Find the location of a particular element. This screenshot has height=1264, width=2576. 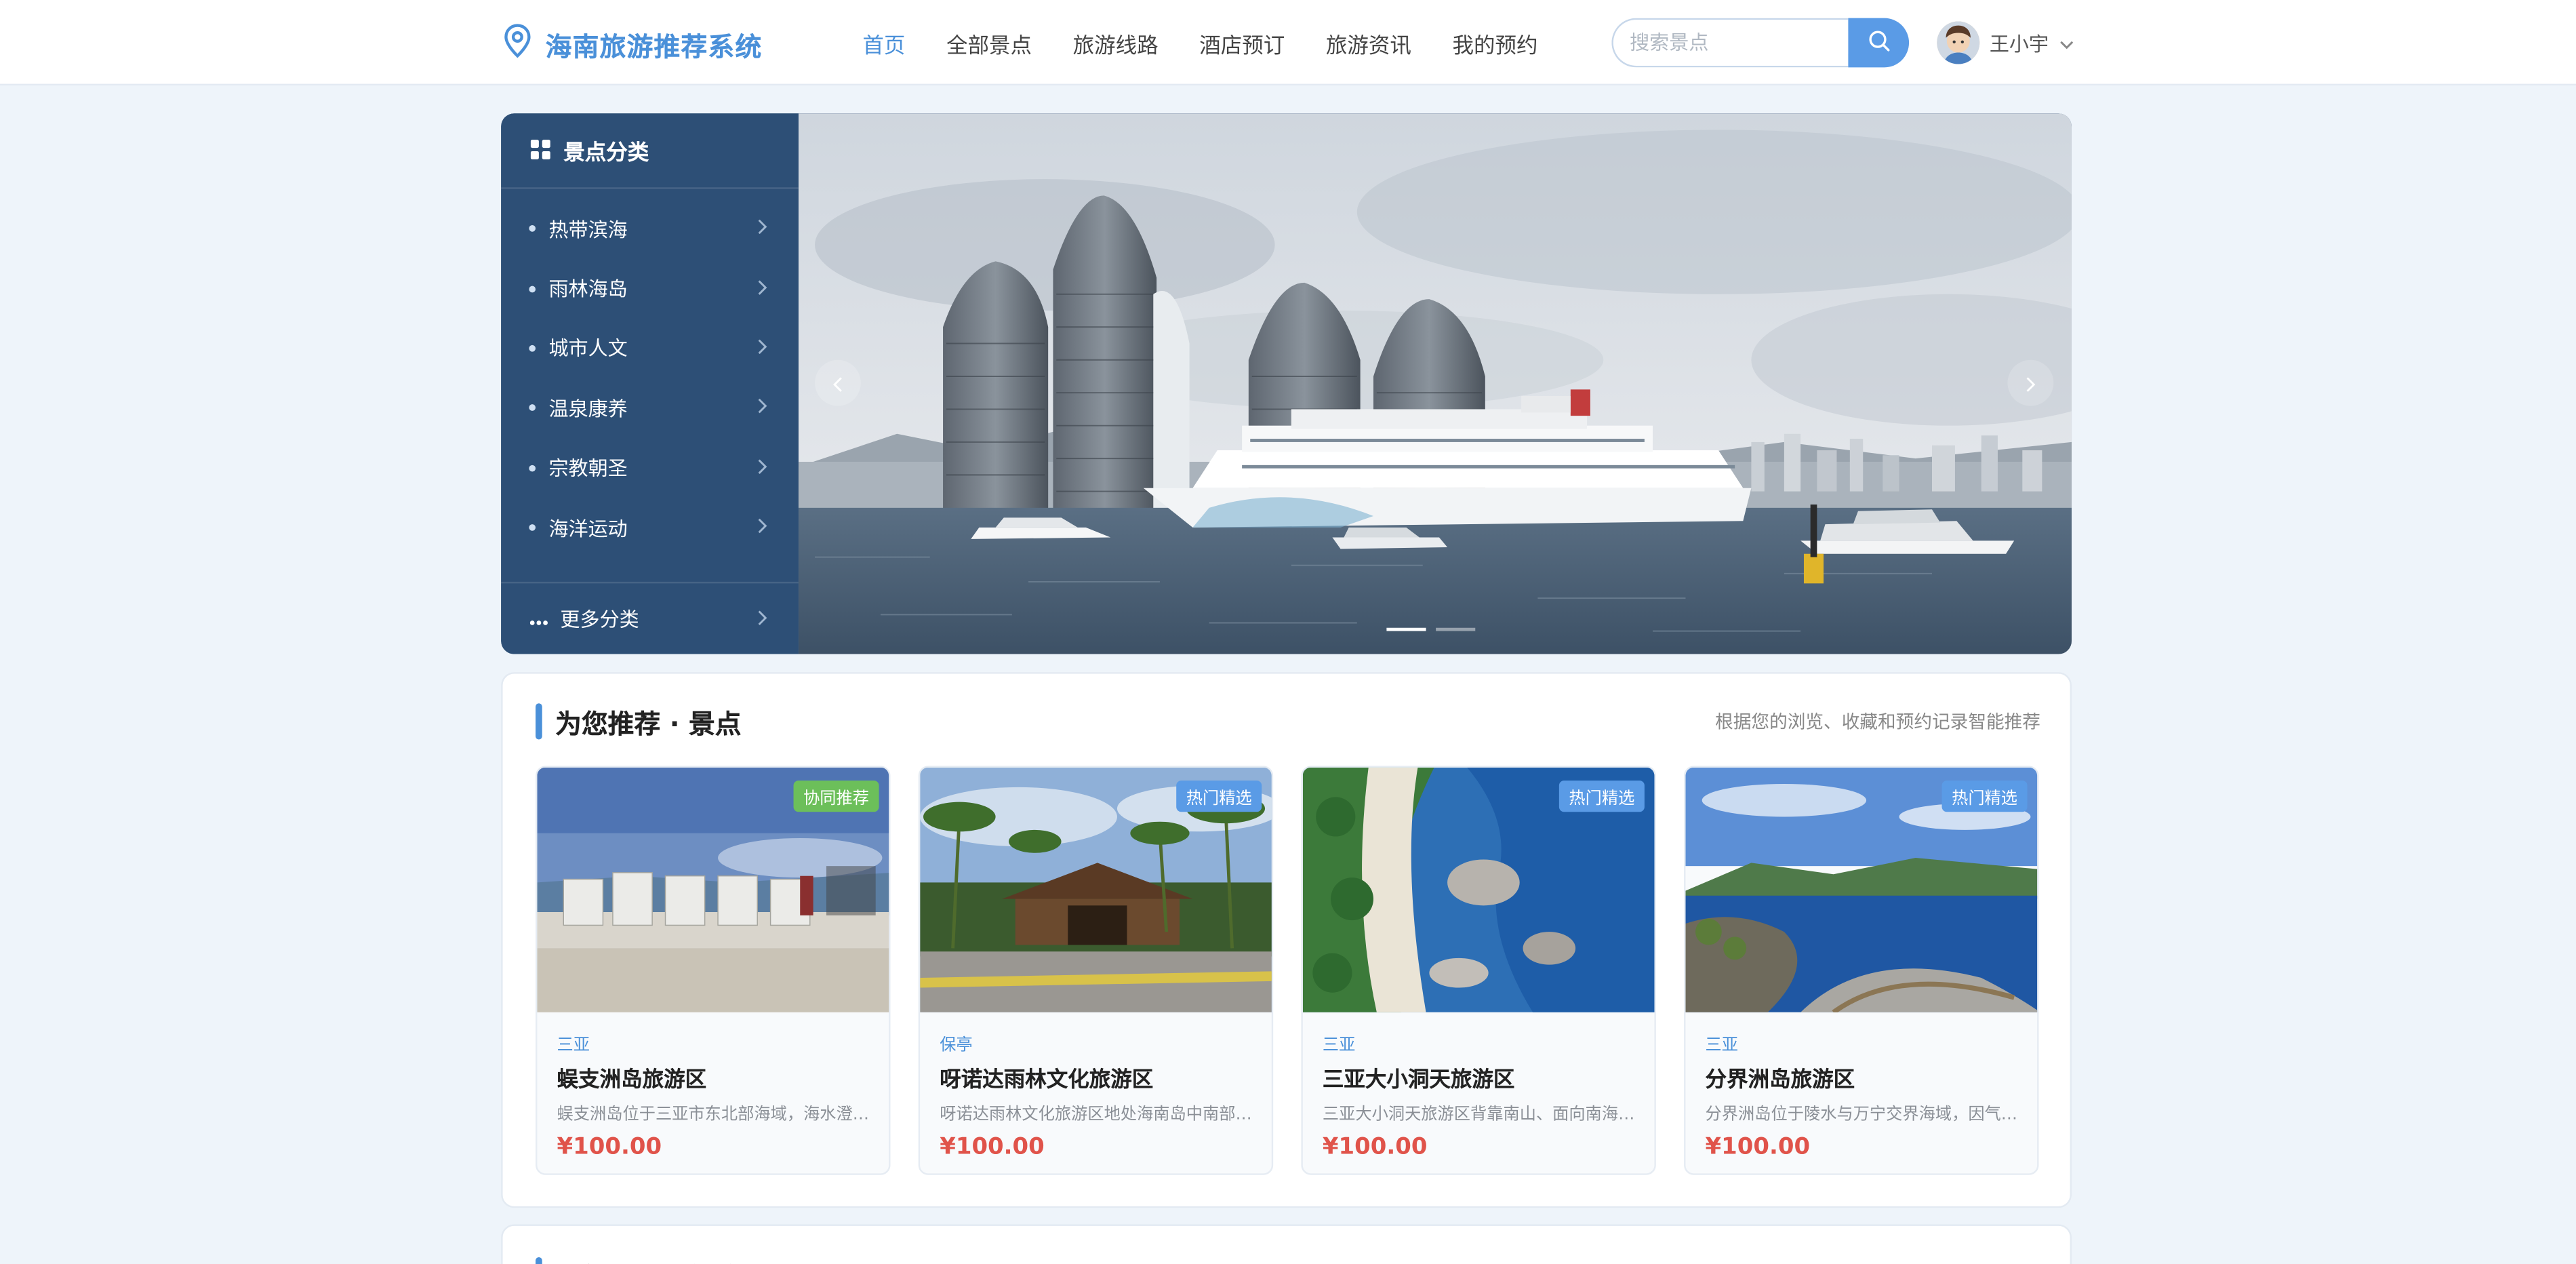

main-nav: 首页 全部景点 旅游线路 酒店预订 旅游资讯 我的预约 is located at coordinates (1220, 43).